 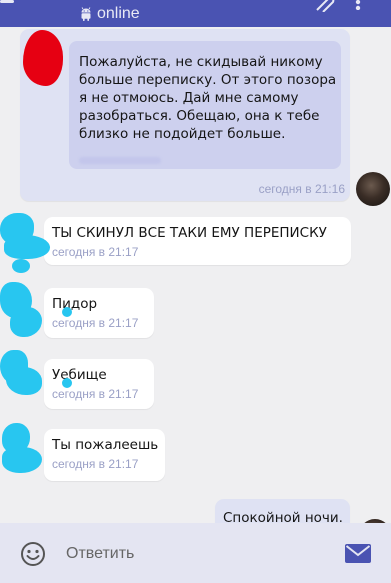 What do you see at coordinates (120, 160) in the screenshot?
I see `blurred-text` at bounding box center [120, 160].